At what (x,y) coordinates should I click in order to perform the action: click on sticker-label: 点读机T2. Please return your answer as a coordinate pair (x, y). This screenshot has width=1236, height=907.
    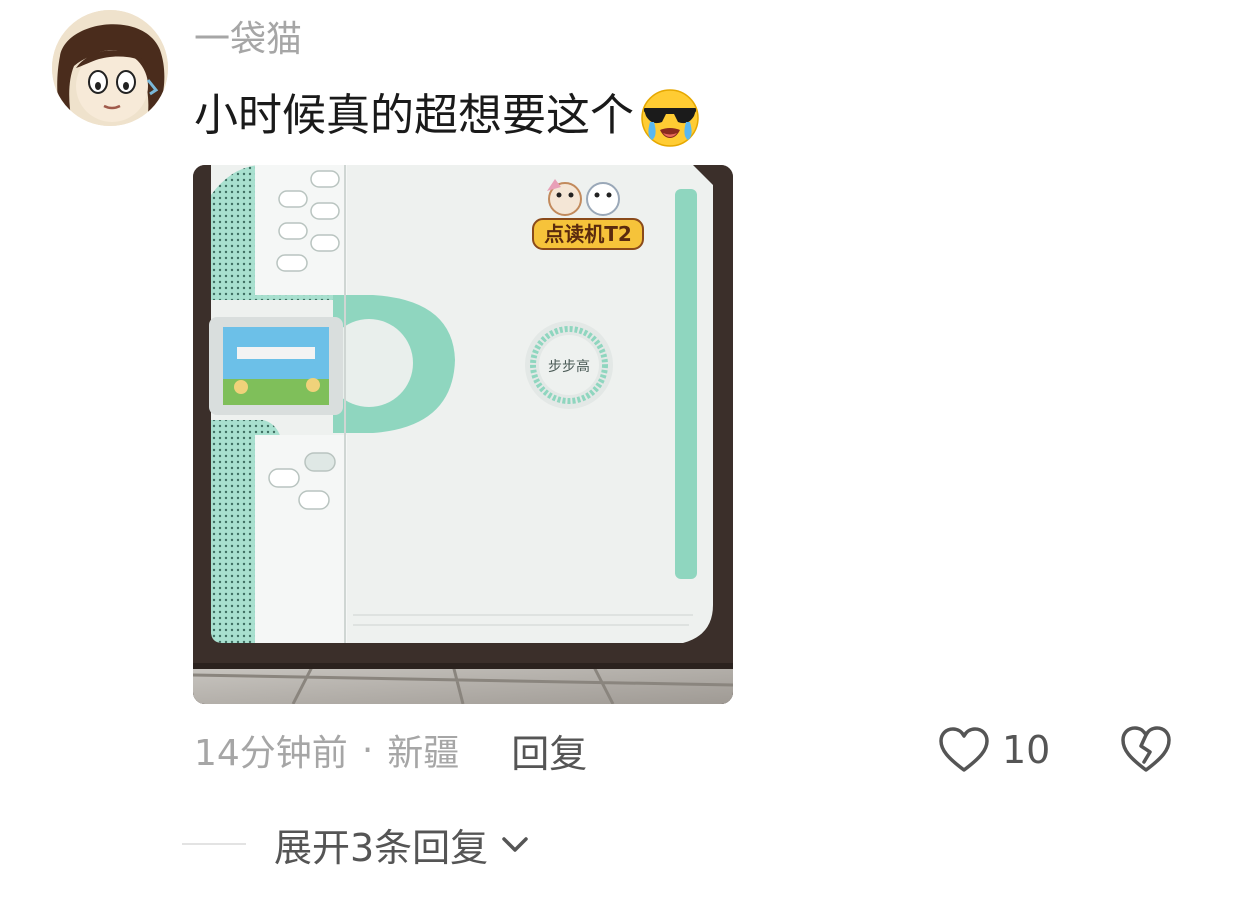
    Looking at the image, I should click on (588, 234).